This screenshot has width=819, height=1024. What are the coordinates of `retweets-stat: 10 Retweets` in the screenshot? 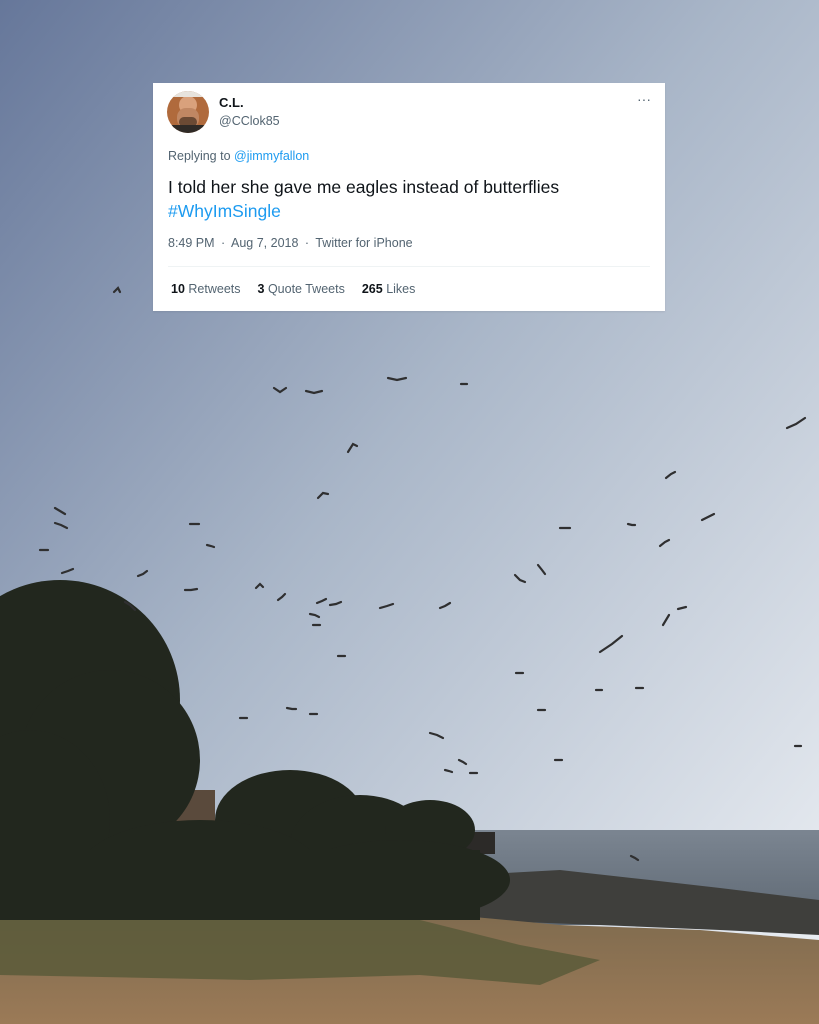 It's located at (206, 289).